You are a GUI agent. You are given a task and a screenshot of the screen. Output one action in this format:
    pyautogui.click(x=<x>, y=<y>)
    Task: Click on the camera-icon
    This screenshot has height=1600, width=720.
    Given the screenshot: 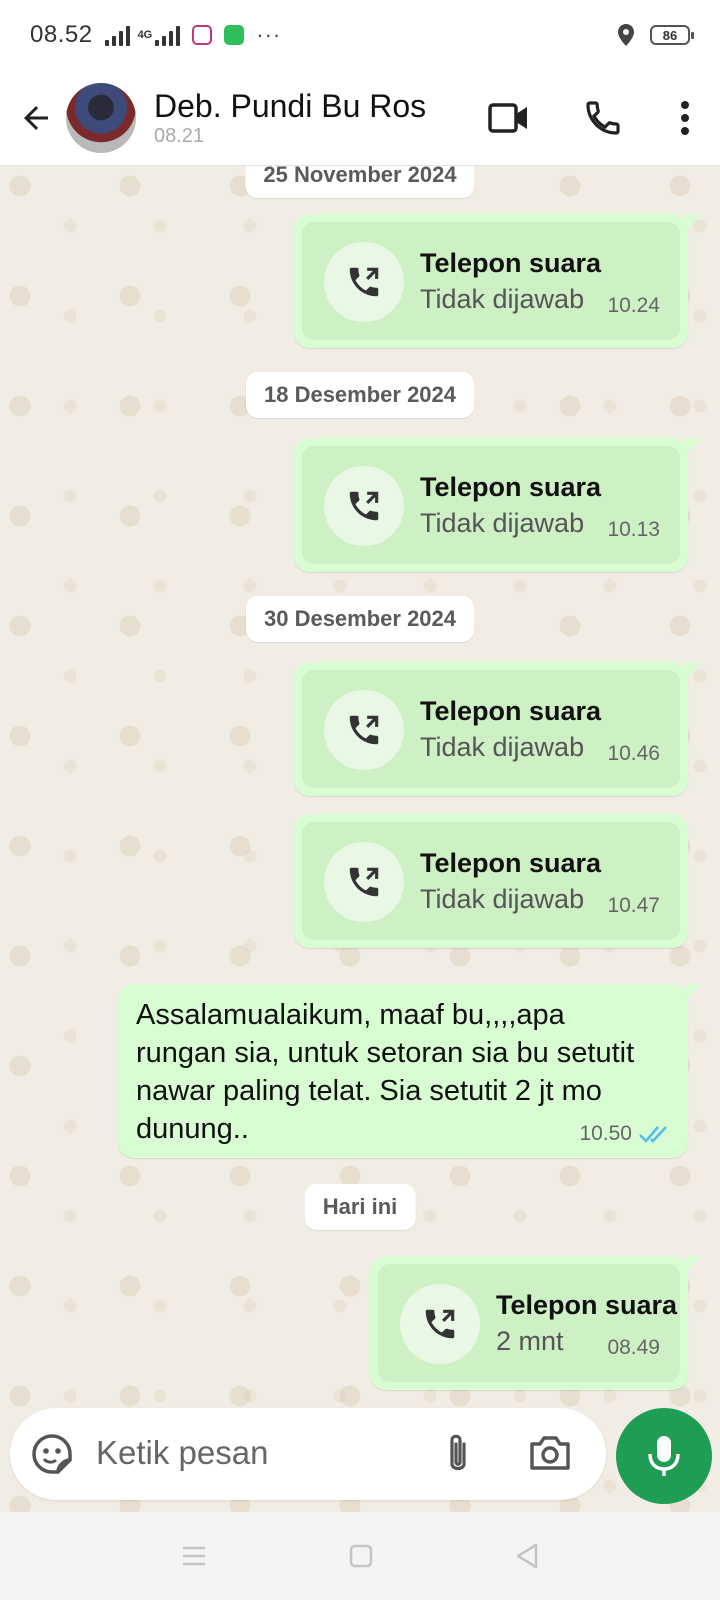 What is the action you would take?
    pyautogui.click(x=550, y=1453)
    